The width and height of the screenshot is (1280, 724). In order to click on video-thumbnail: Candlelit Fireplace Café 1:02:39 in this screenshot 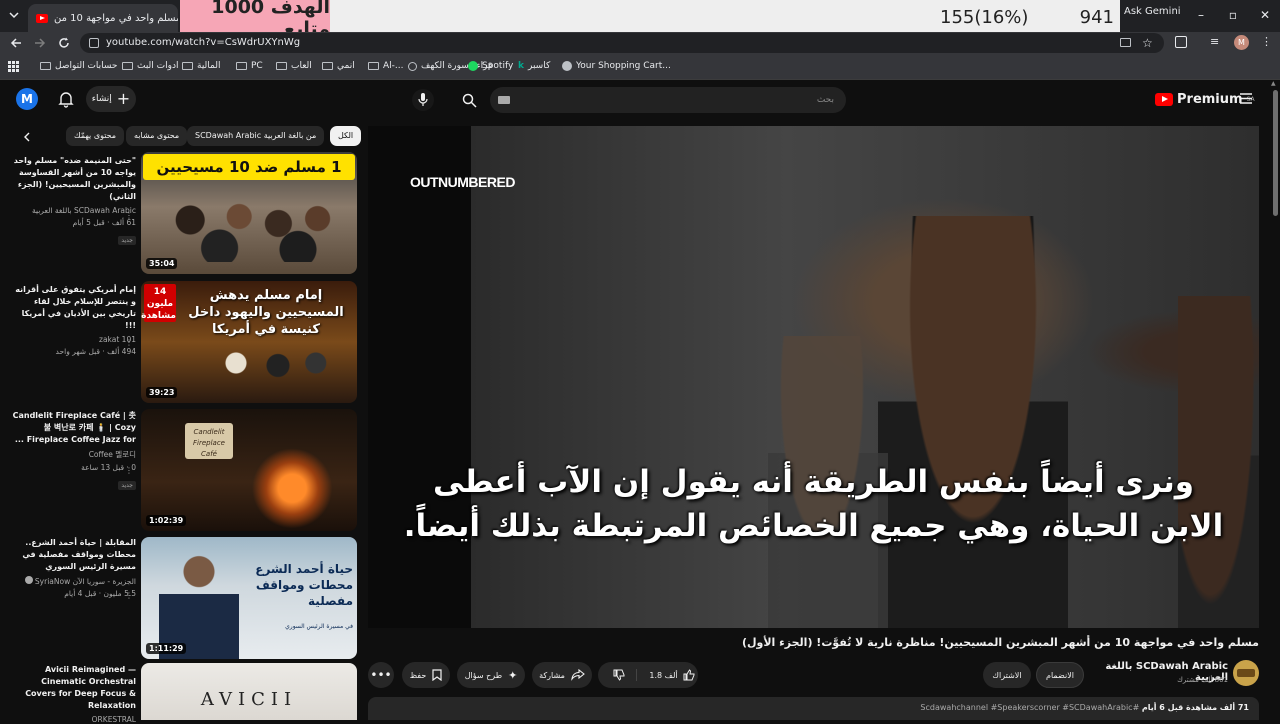, I will do `click(249, 470)`.